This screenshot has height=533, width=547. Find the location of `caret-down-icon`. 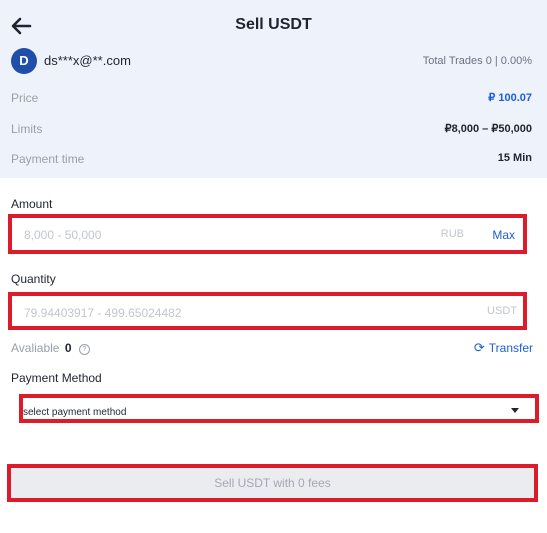

caret-down-icon is located at coordinates (515, 410).